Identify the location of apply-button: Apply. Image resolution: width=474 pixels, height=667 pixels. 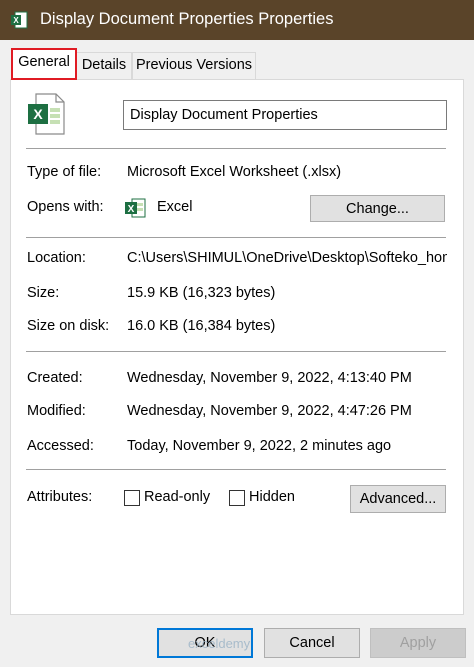
(418, 643).